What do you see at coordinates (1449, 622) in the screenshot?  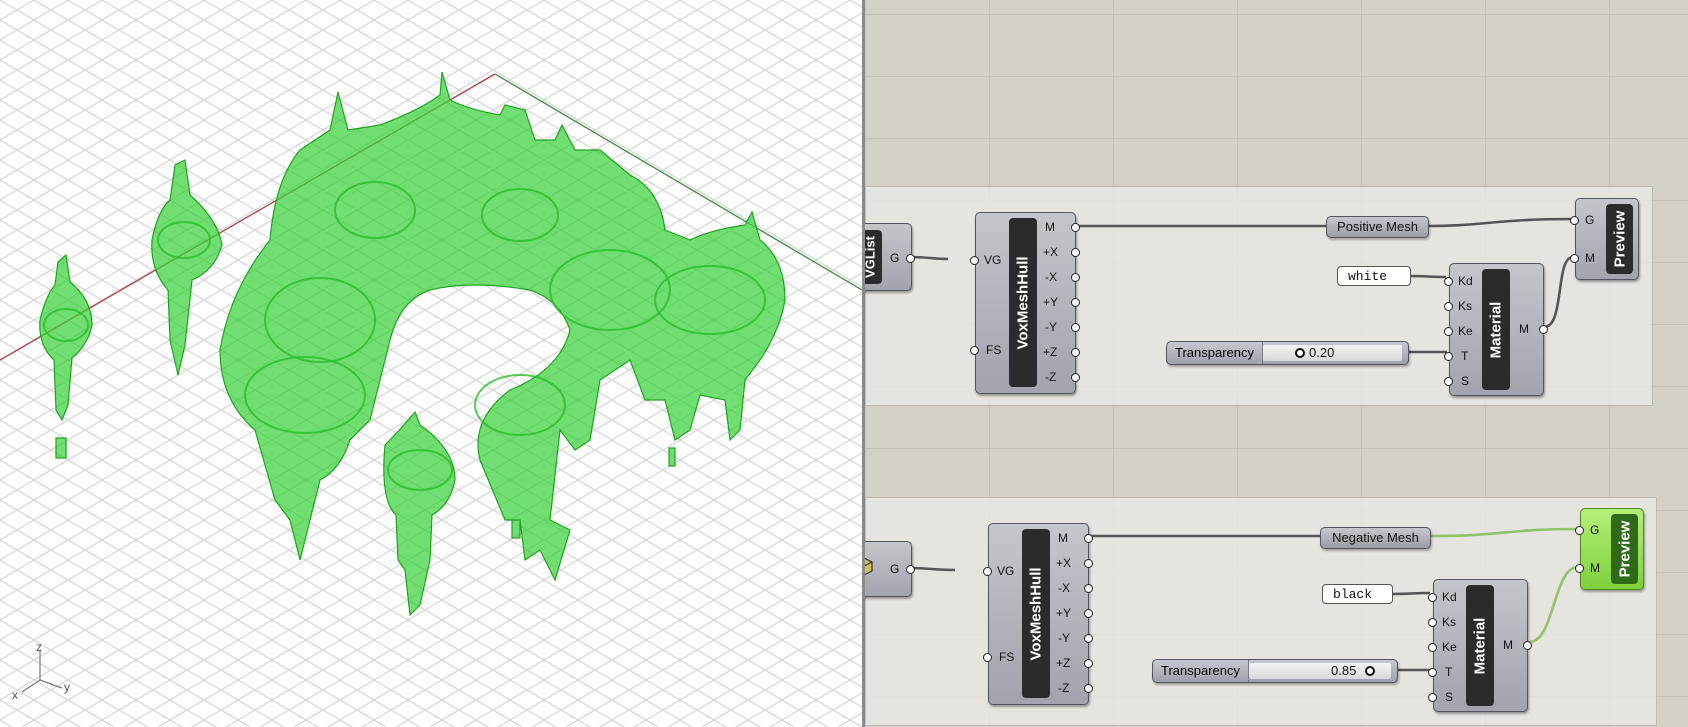 I see `mat2-input-ks: Ks` at bounding box center [1449, 622].